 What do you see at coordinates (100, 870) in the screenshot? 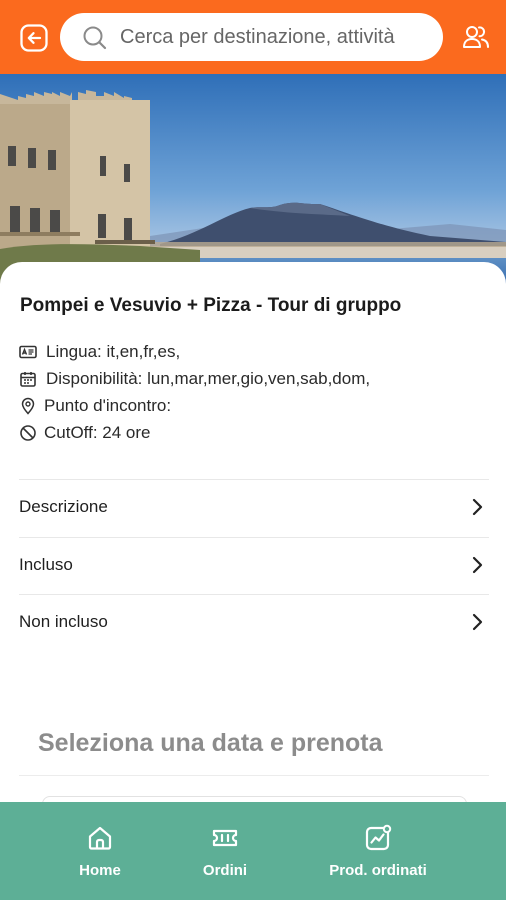
I see `nav-label: Home` at bounding box center [100, 870].